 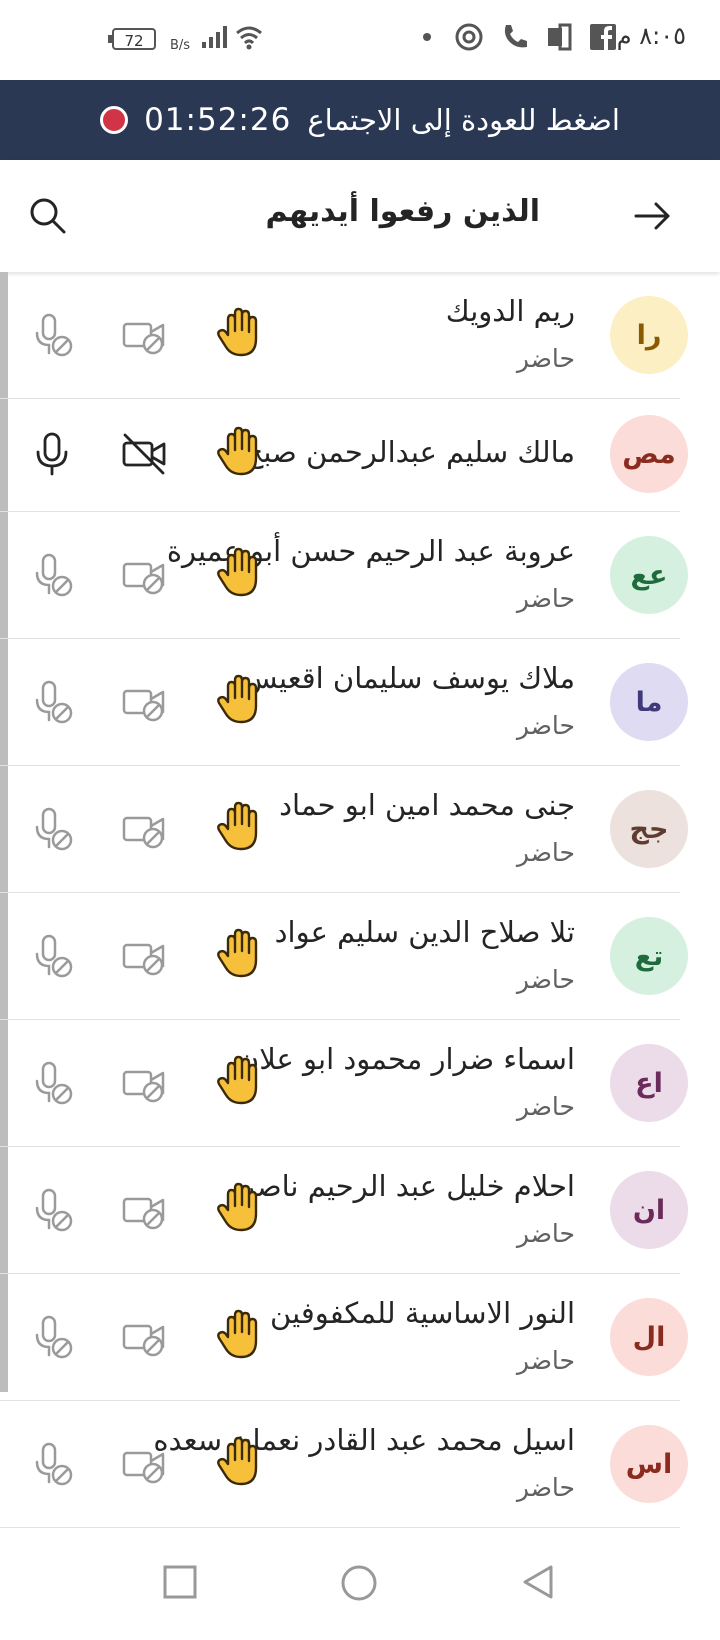 I want to click on avatar: ما, so click(x=649, y=702).